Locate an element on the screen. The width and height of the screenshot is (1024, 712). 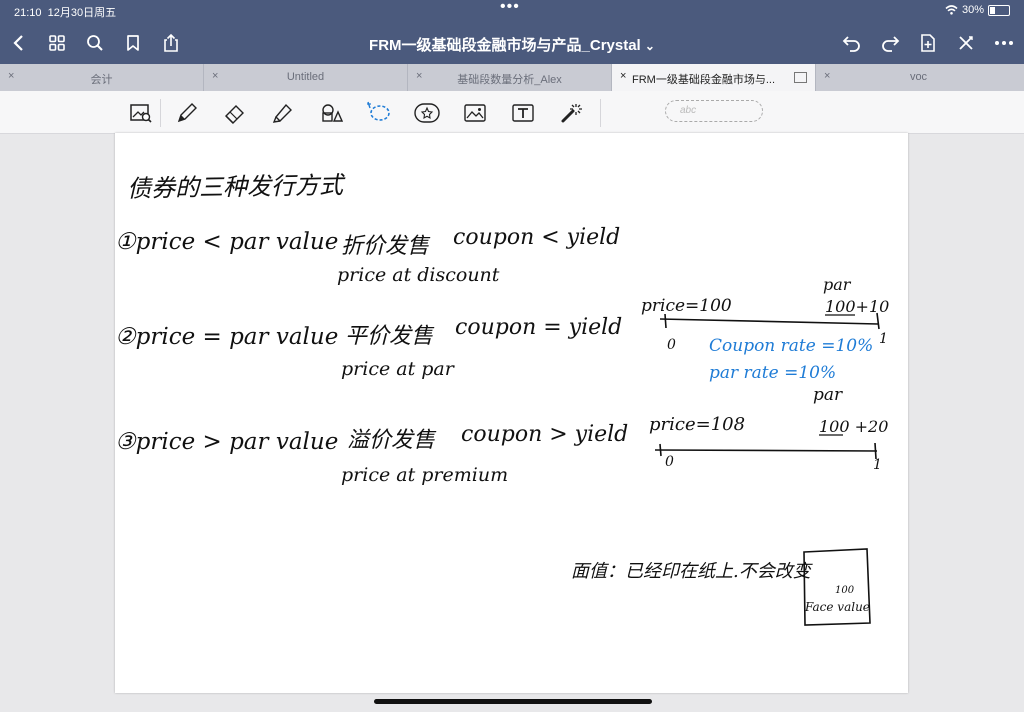
row3-english: price at premium is located at coordinates (425, 475).